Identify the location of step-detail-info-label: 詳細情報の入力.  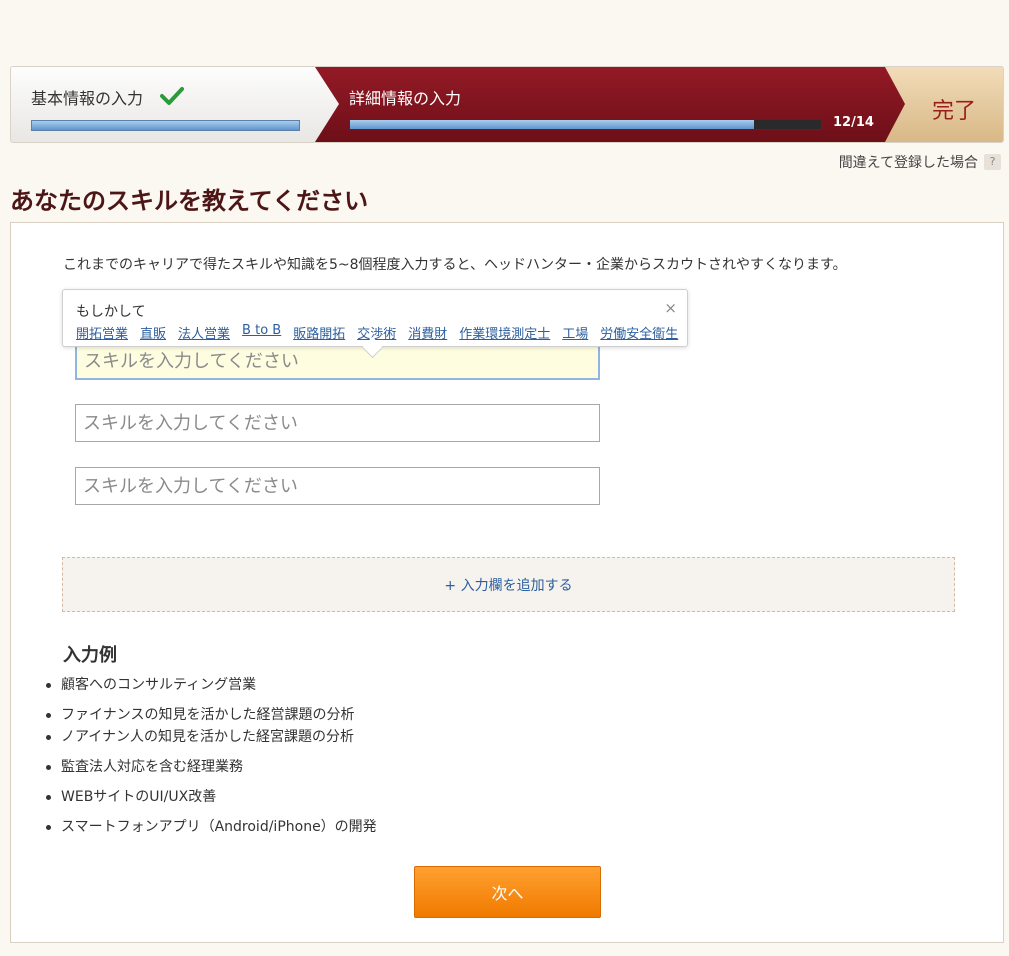
(405, 98).